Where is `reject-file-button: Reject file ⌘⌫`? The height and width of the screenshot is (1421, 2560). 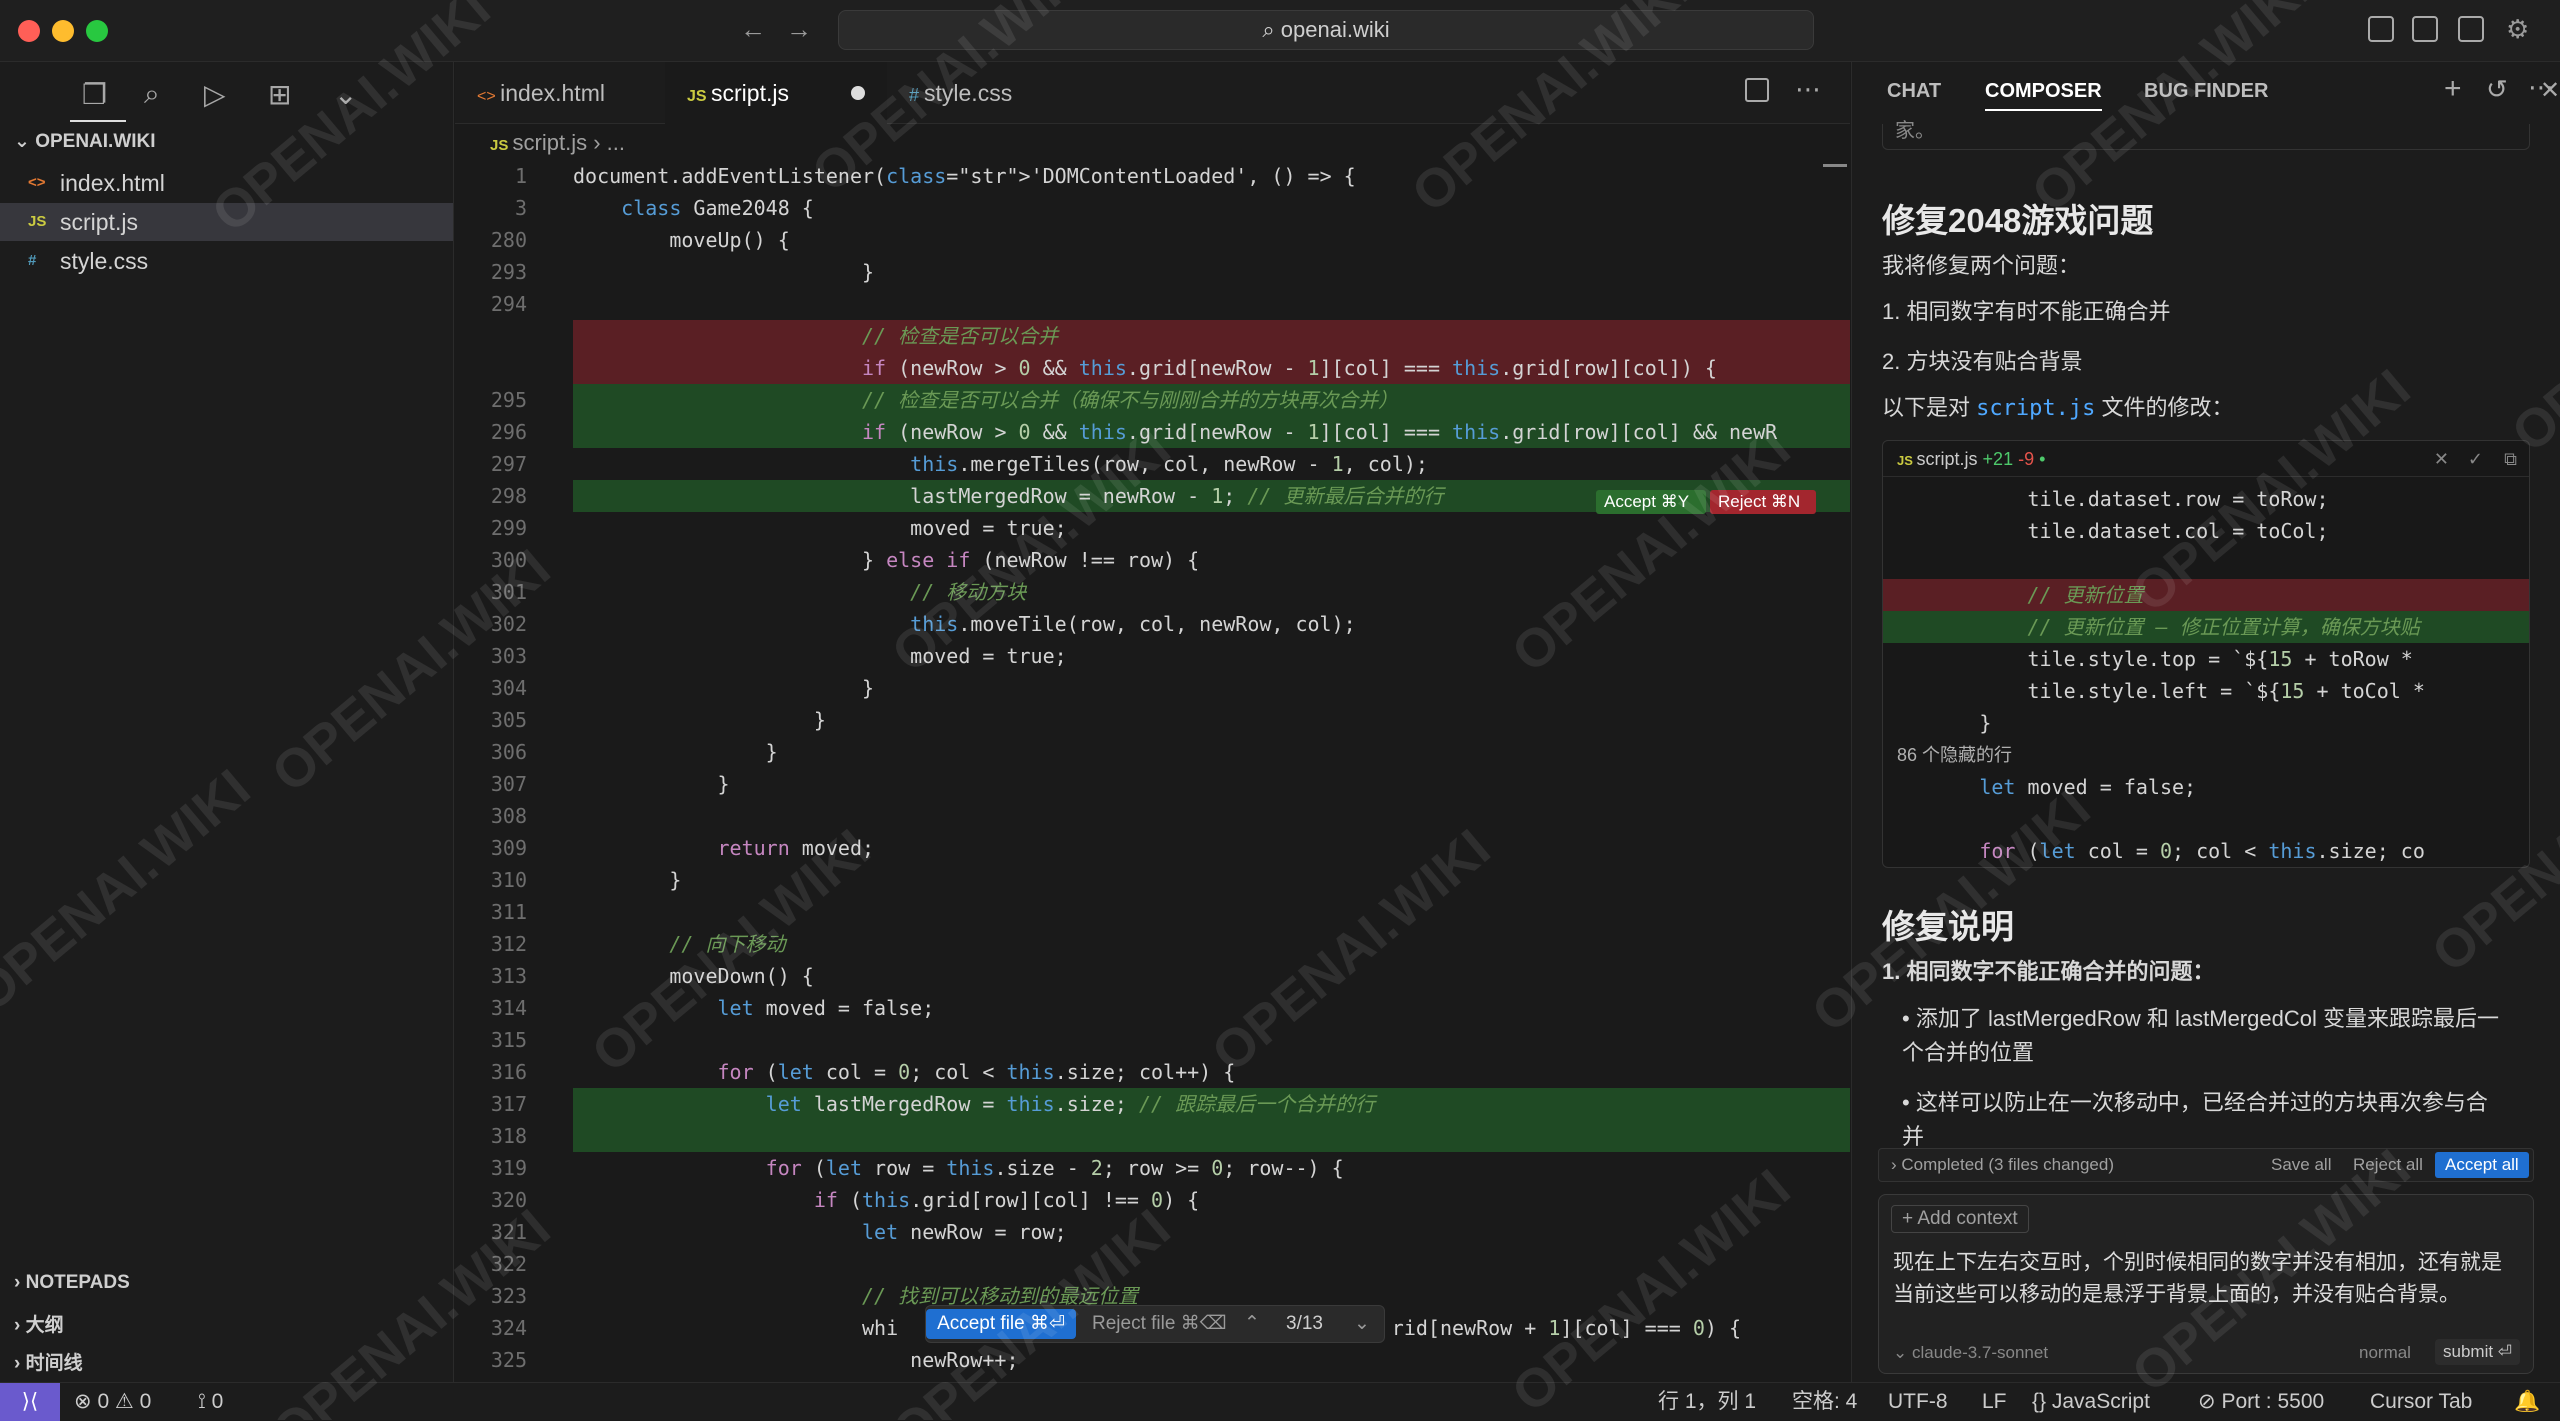 reject-file-button: Reject file ⌘⌫ is located at coordinates (1159, 1324).